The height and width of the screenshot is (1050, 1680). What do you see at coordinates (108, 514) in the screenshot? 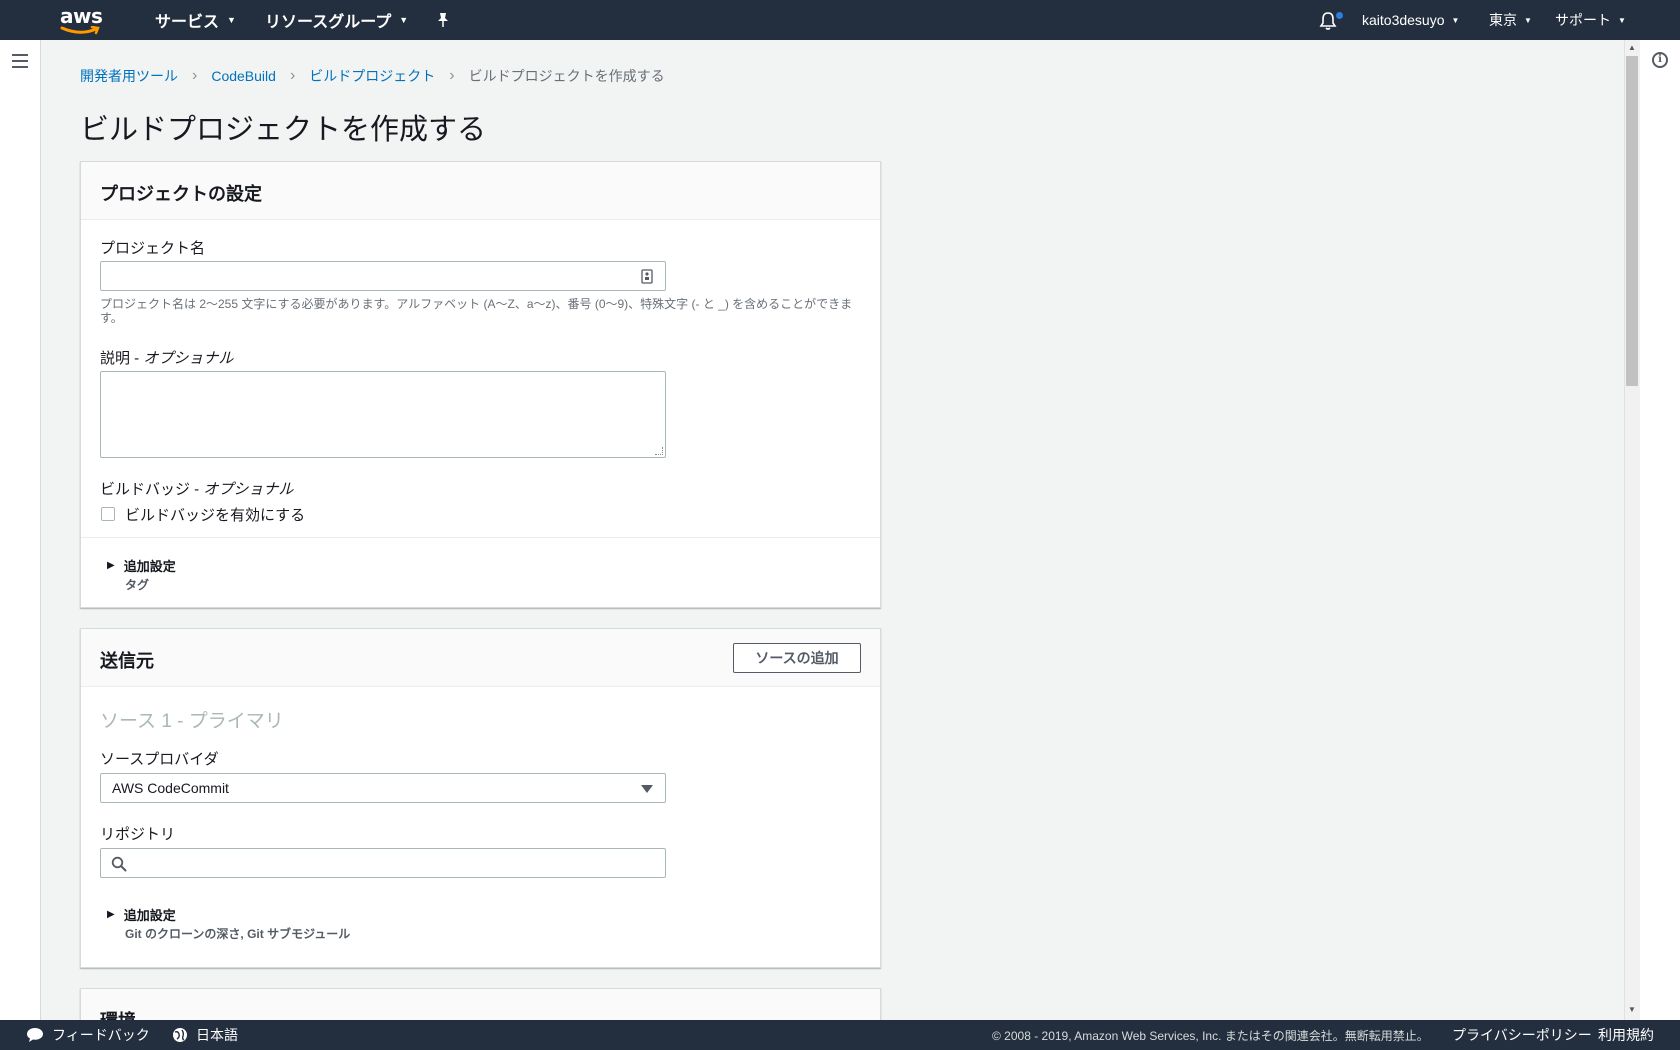
I see `enable-badge-checkbox` at bounding box center [108, 514].